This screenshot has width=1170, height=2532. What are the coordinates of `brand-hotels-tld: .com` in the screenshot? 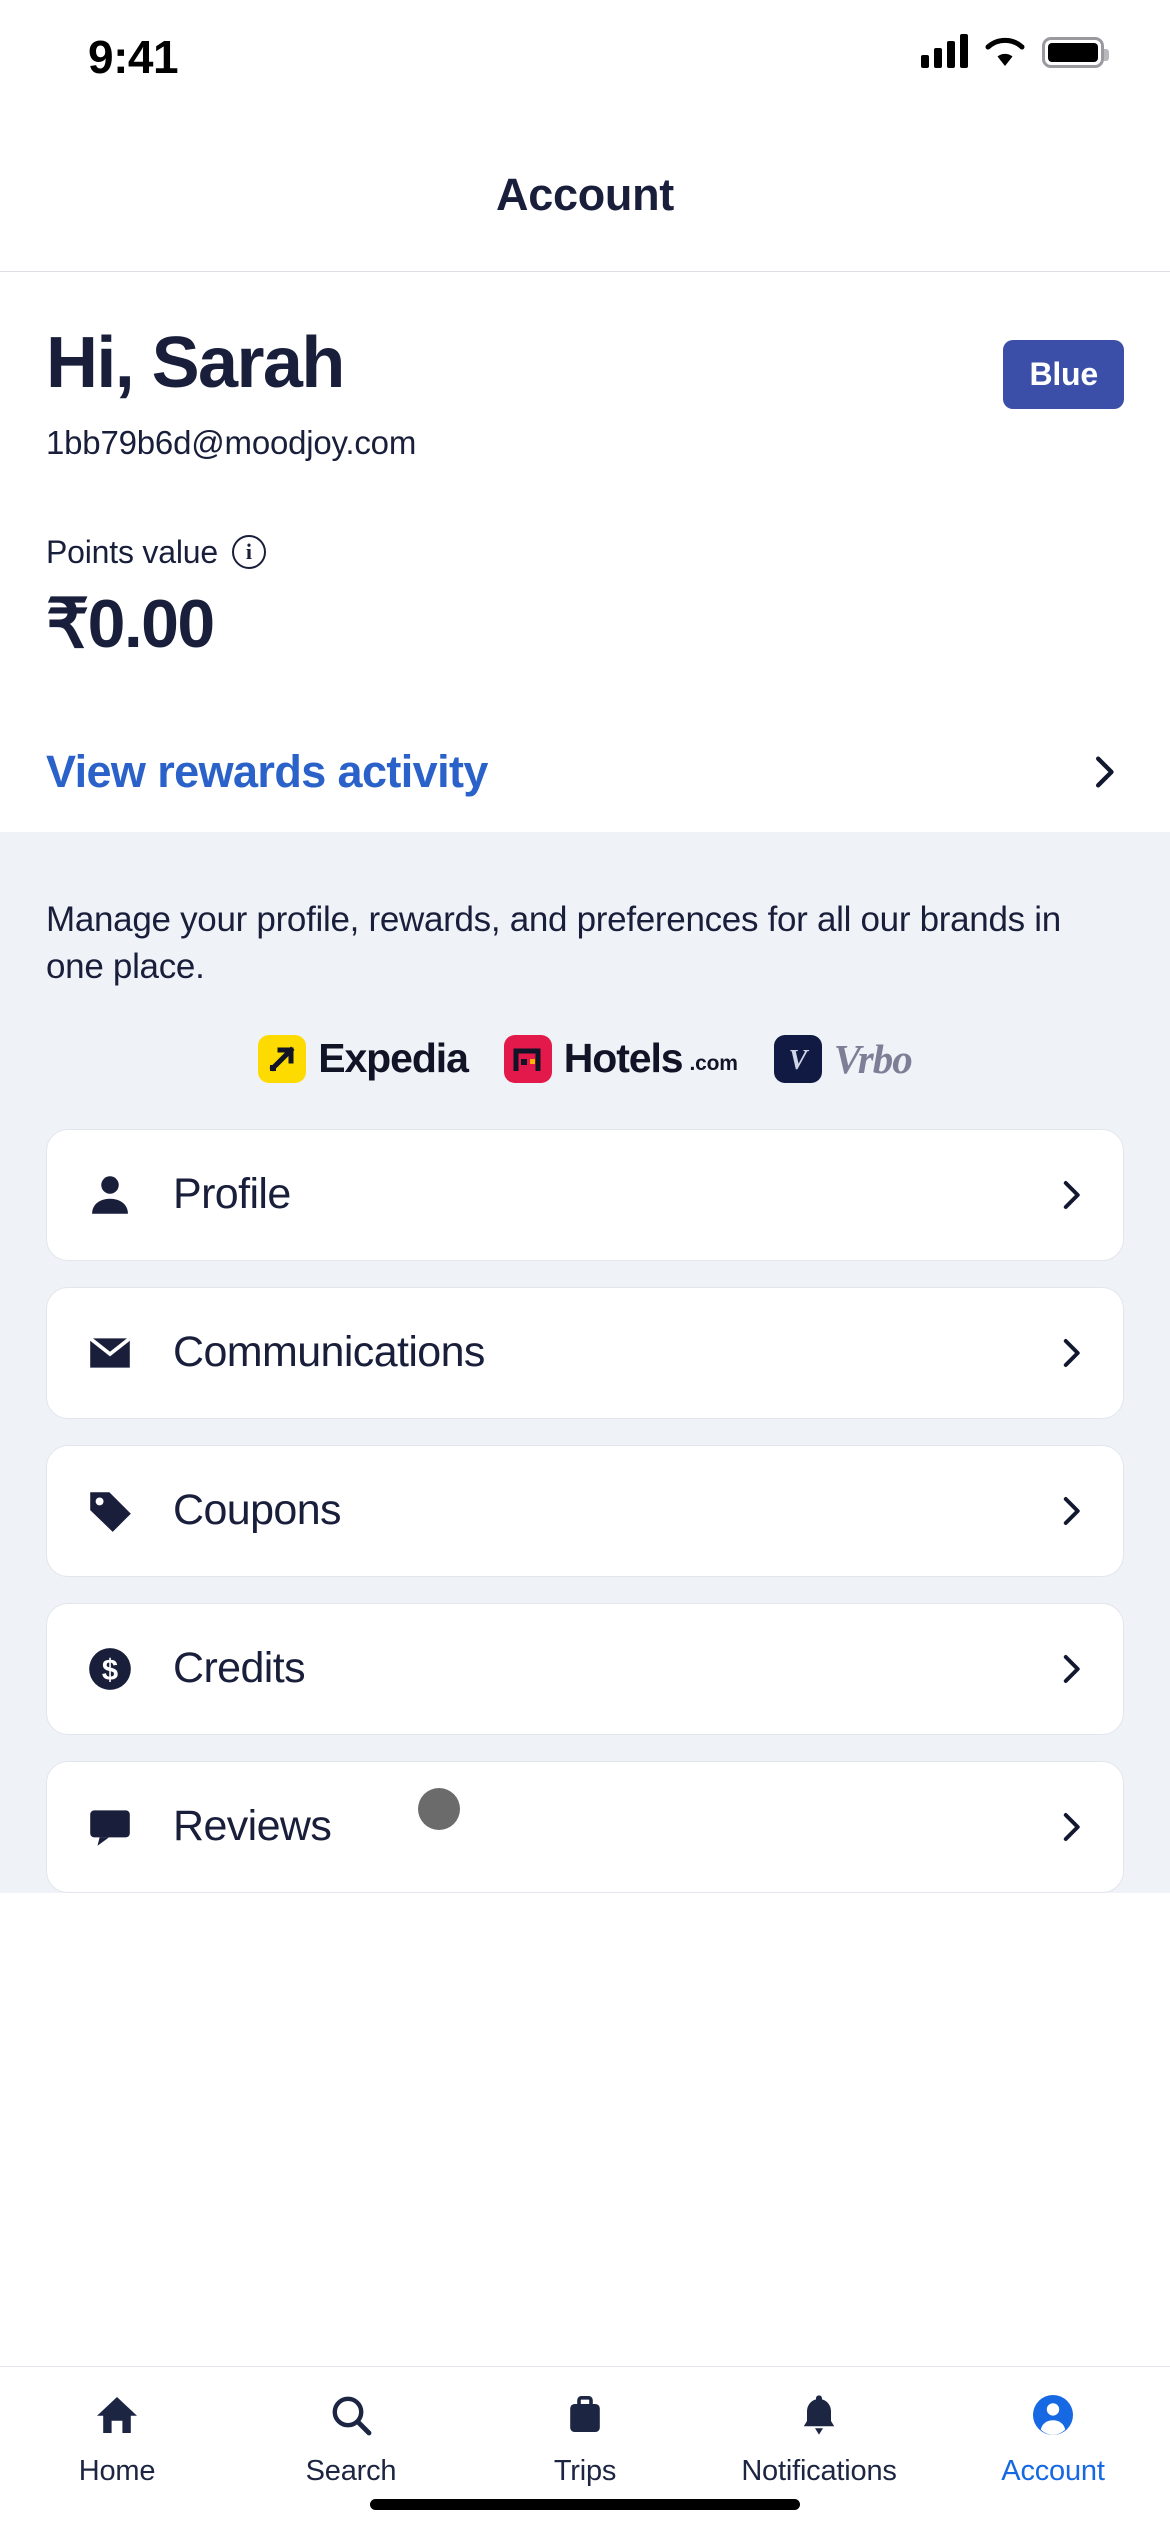 It's located at (713, 1063).